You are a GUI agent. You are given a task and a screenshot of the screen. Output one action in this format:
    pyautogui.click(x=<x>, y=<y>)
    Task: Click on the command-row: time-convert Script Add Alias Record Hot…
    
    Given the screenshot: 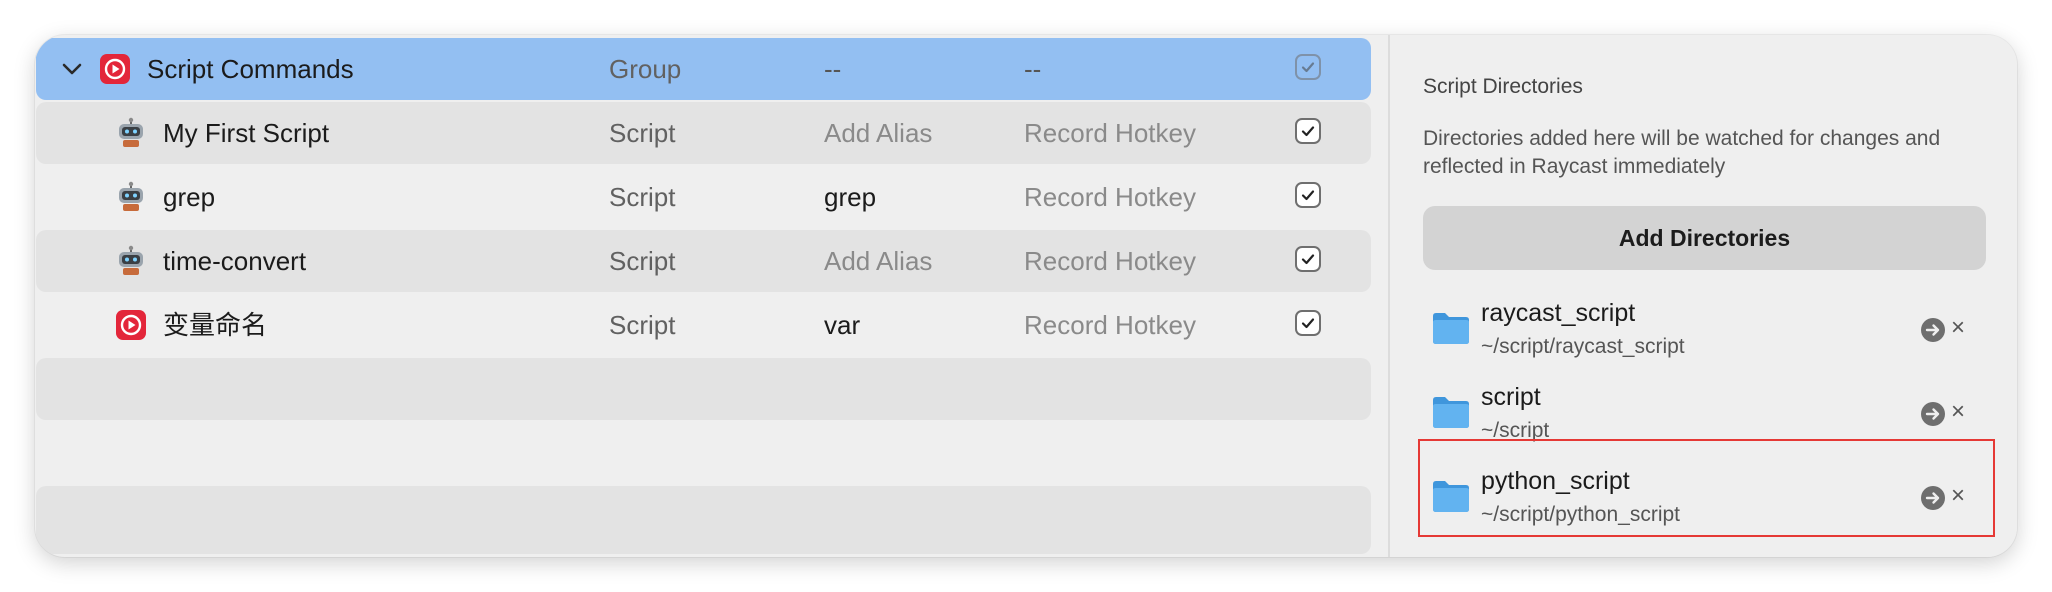 What is the action you would take?
    pyautogui.click(x=703, y=261)
    